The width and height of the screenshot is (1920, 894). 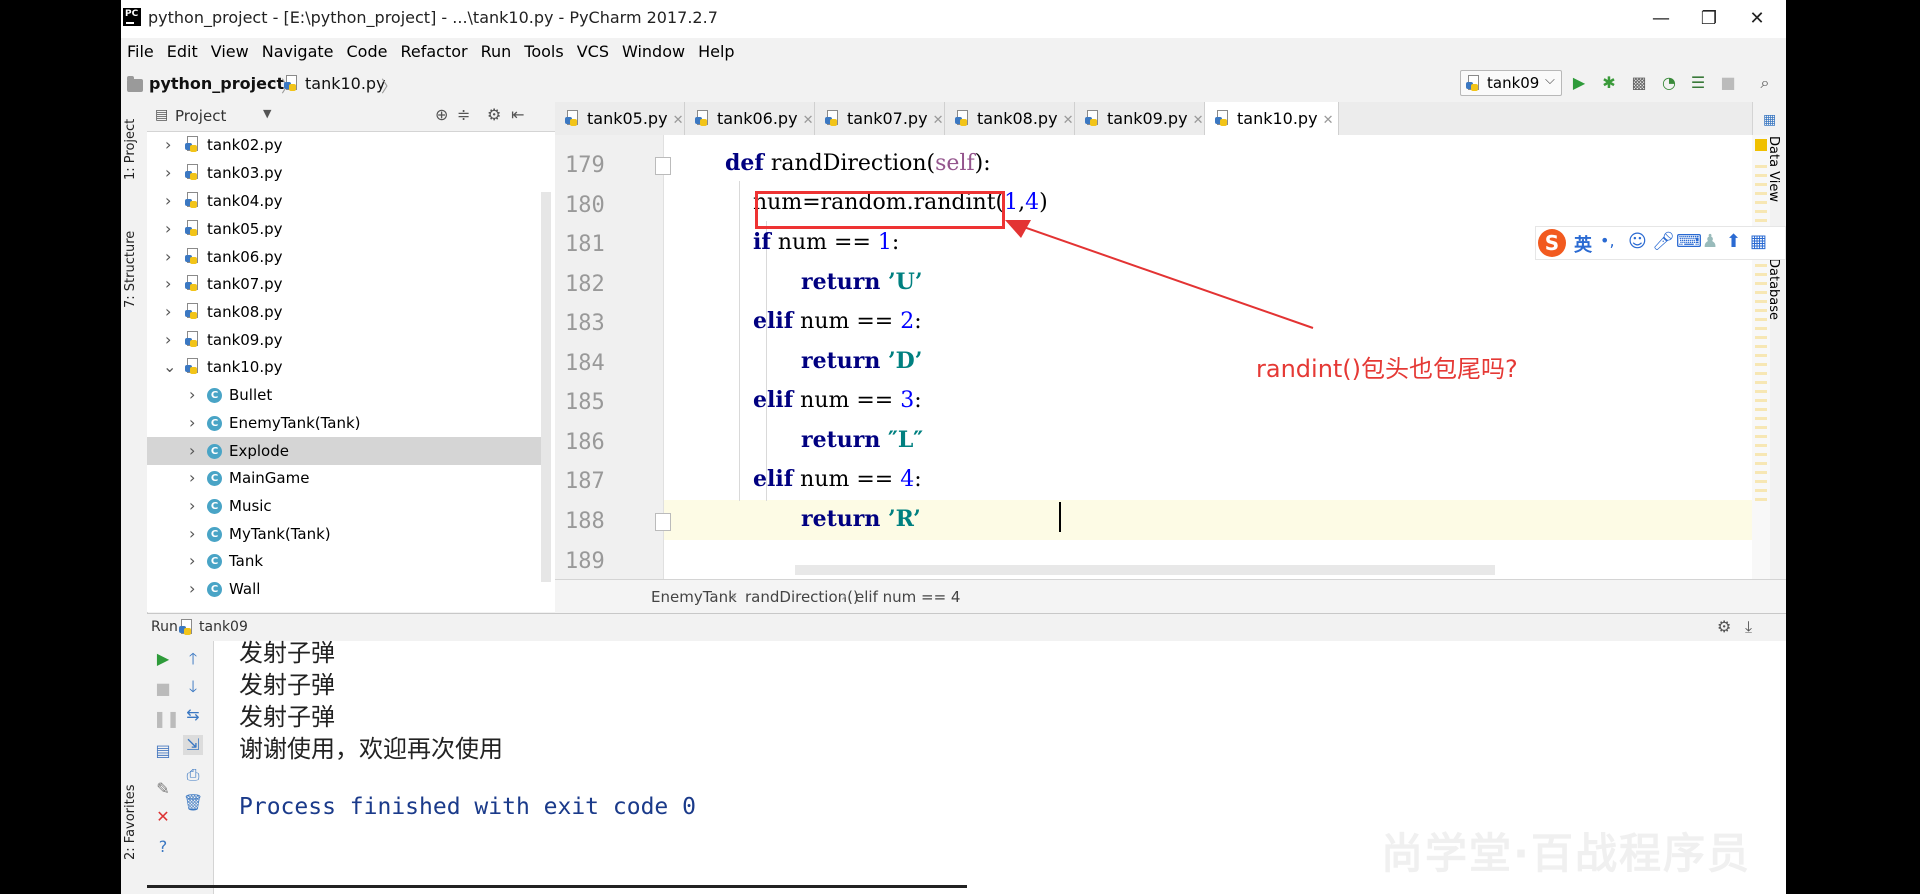 What do you see at coordinates (163, 789) in the screenshot?
I see `pin-icon: ✎` at bounding box center [163, 789].